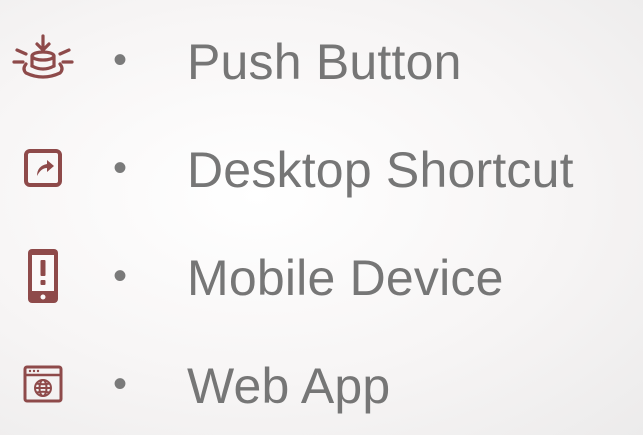 This screenshot has height=435, width=643. I want to click on item-label-web-app: Web App, so click(289, 386).